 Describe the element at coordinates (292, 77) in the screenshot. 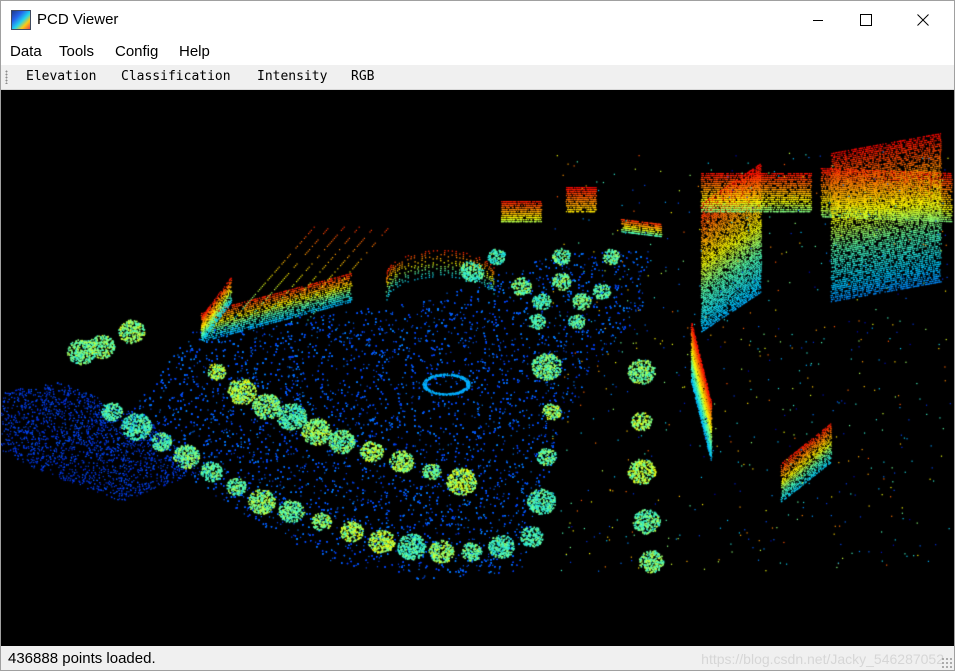

I see `intensity-button: Intensity` at that location.